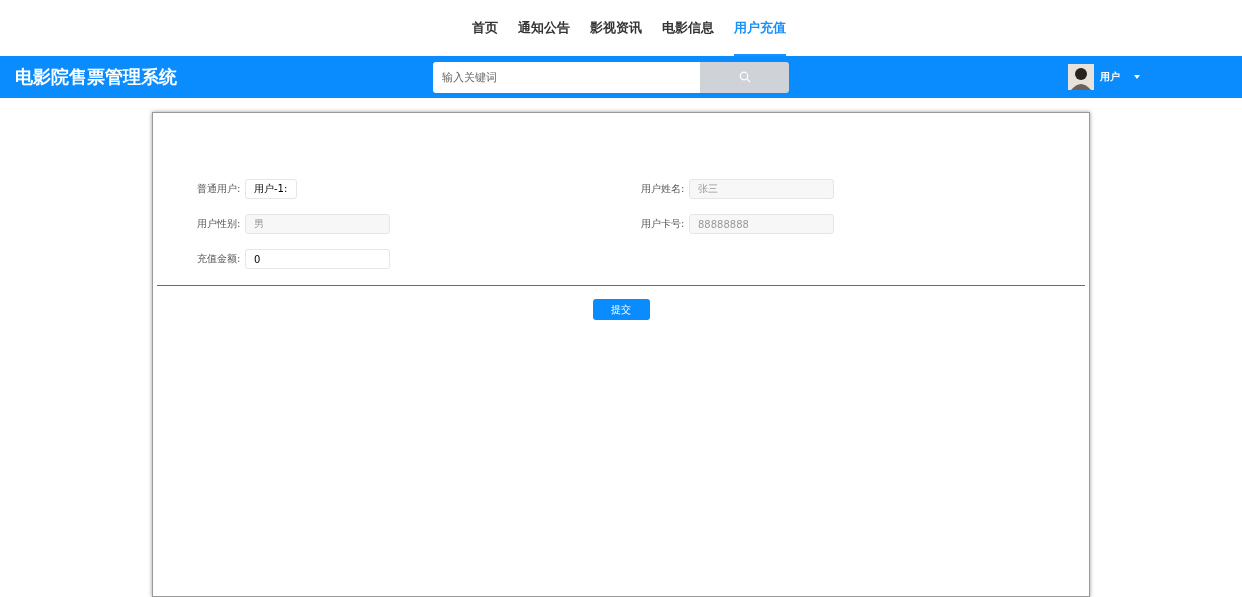 The width and height of the screenshot is (1242, 597). I want to click on nav-tab: 通知公告, so click(544, 28).